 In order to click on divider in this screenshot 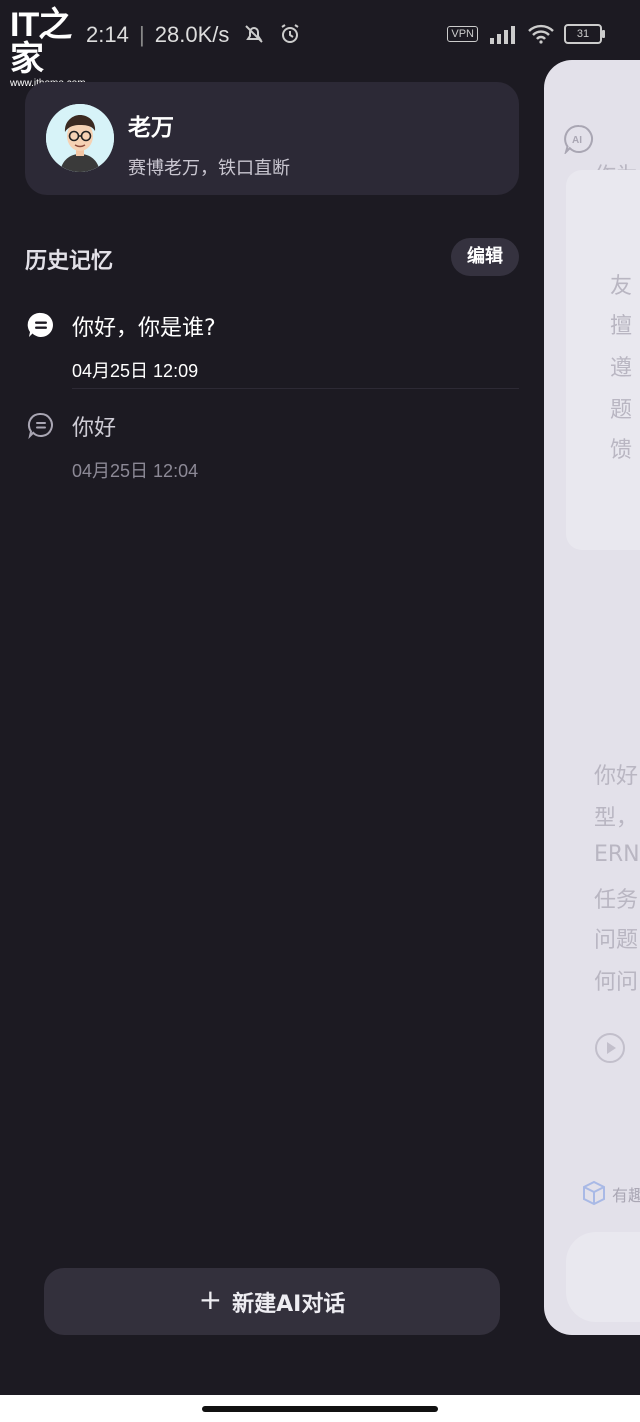, I will do `click(295, 388)`.